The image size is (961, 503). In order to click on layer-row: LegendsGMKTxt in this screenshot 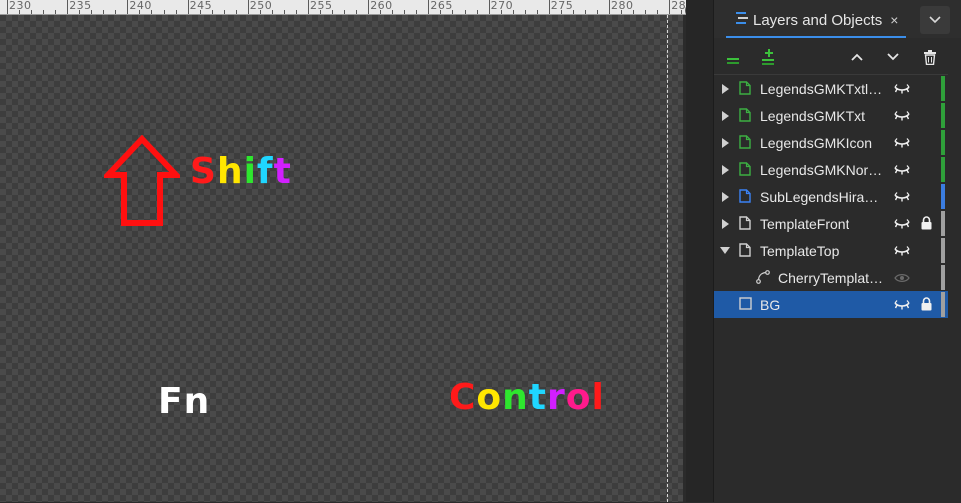, I will do `click(831, 115)`.